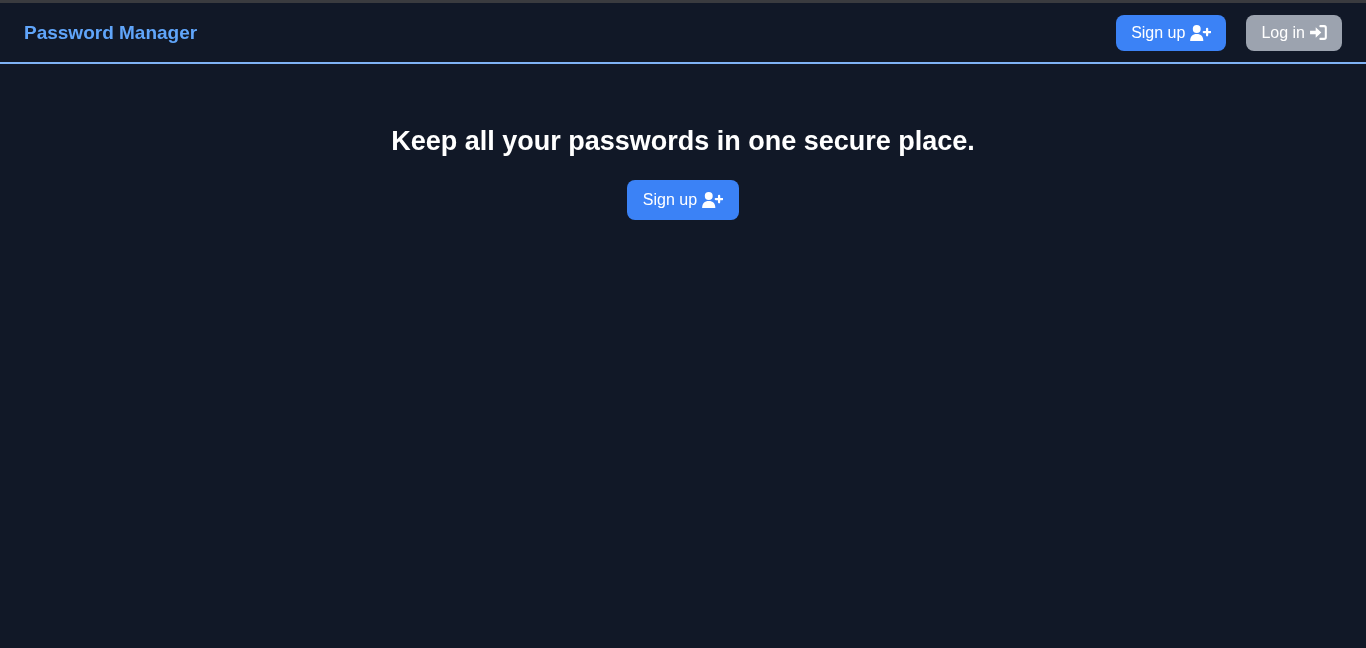  What do you see at coordinates (1318, 32) in the screenshot?
I see `sign-in-icon` at bounding box center [1318, 32].